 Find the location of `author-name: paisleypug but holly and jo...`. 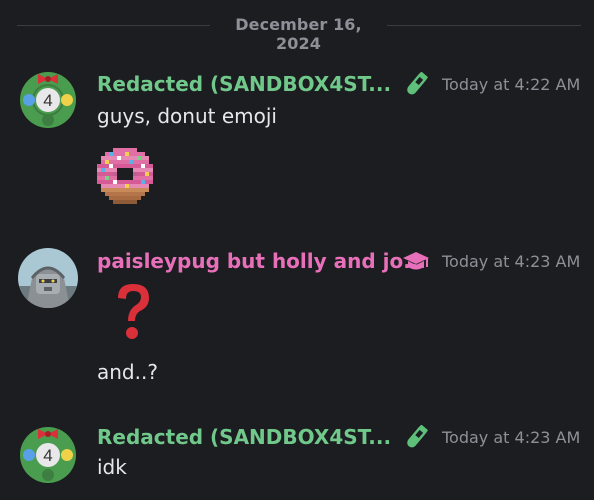

author-name: paisleypug but holly and jo... is located at coordinates (261, 261).